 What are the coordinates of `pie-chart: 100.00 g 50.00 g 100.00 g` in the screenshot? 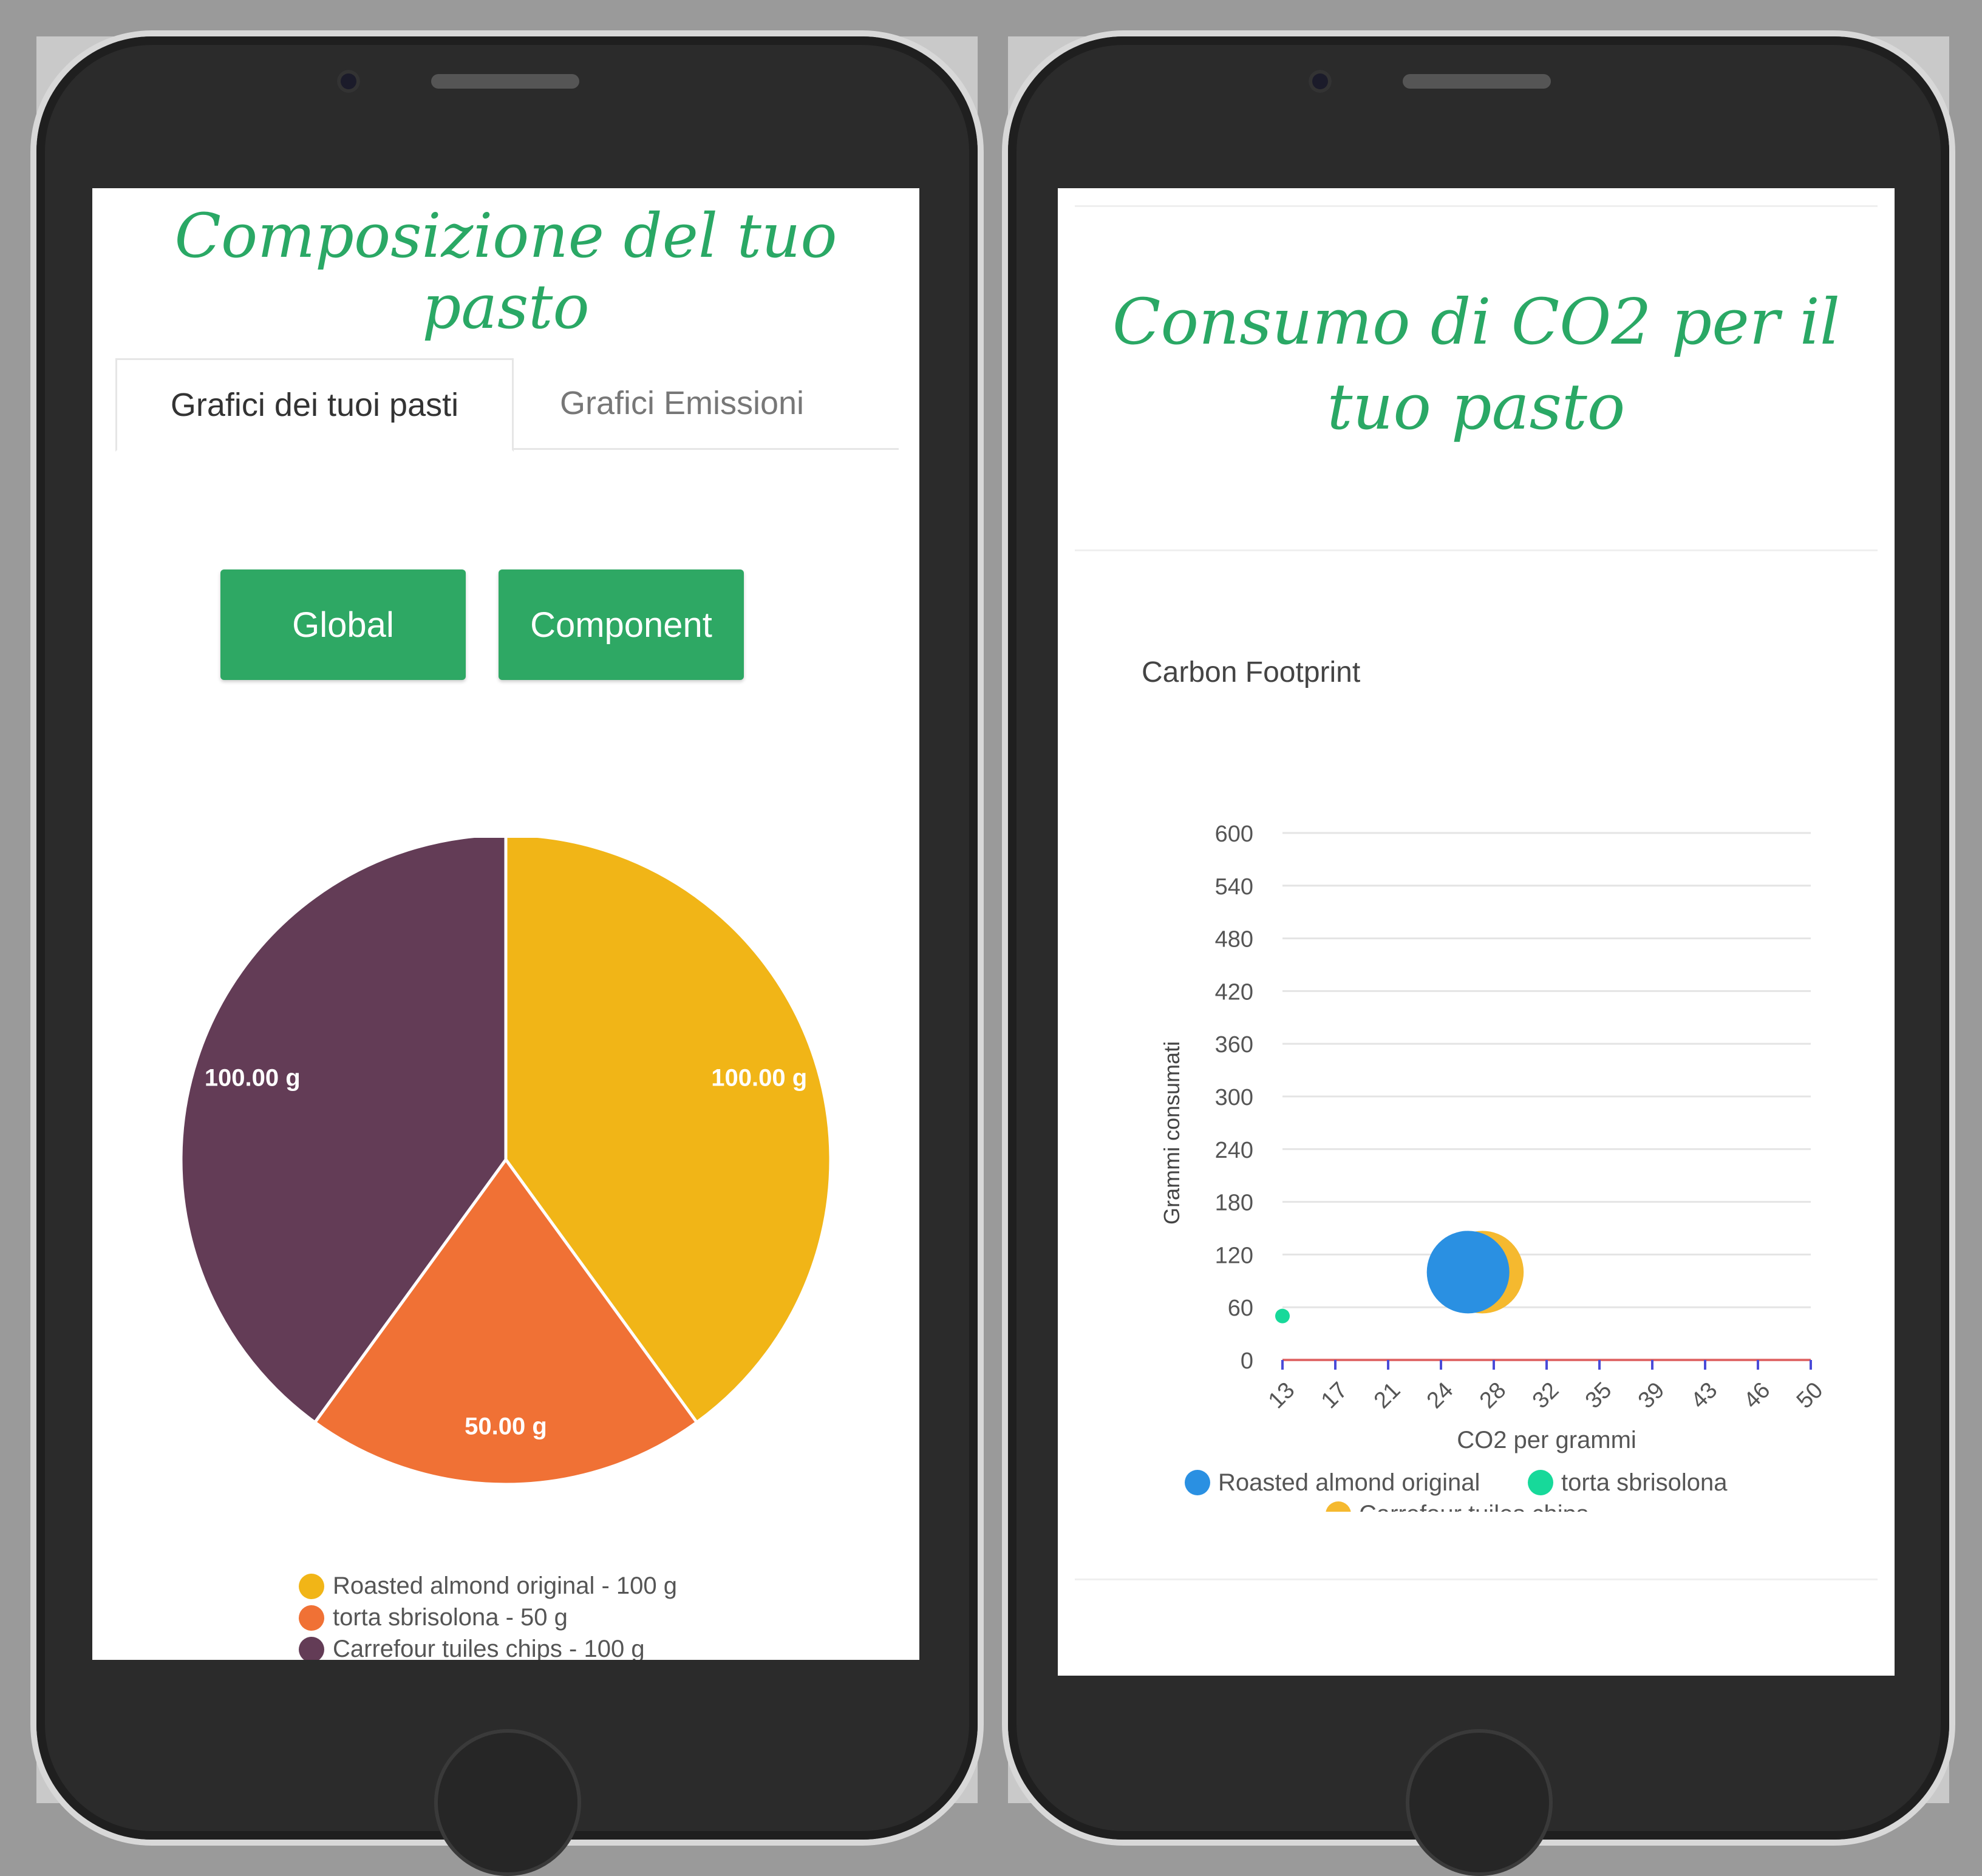 It's located at (506, 1162).